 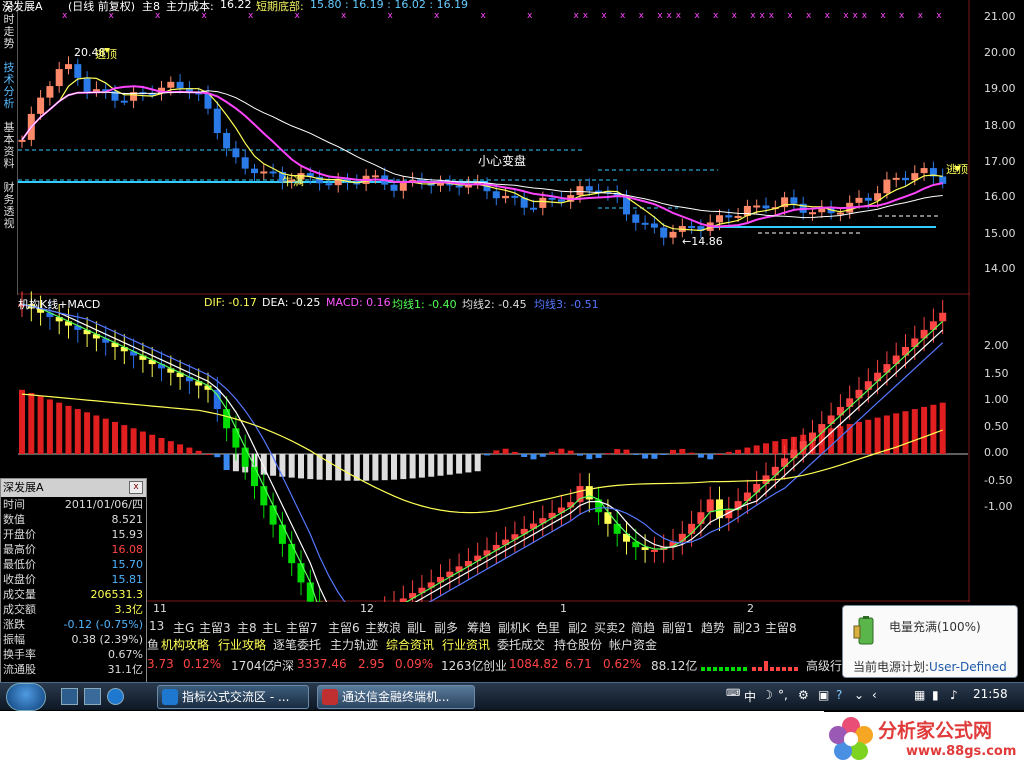 What do you see at coordinates (935, 695) in the screenshot?
I see `battery-tray-icon: ▮` at bounding box center [935, 695].